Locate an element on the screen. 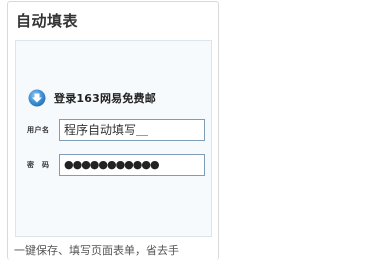 This screenshot has height=260, width=377. username-row: 用户名 程序自动填写＿ is located at coordinates (116, 130).